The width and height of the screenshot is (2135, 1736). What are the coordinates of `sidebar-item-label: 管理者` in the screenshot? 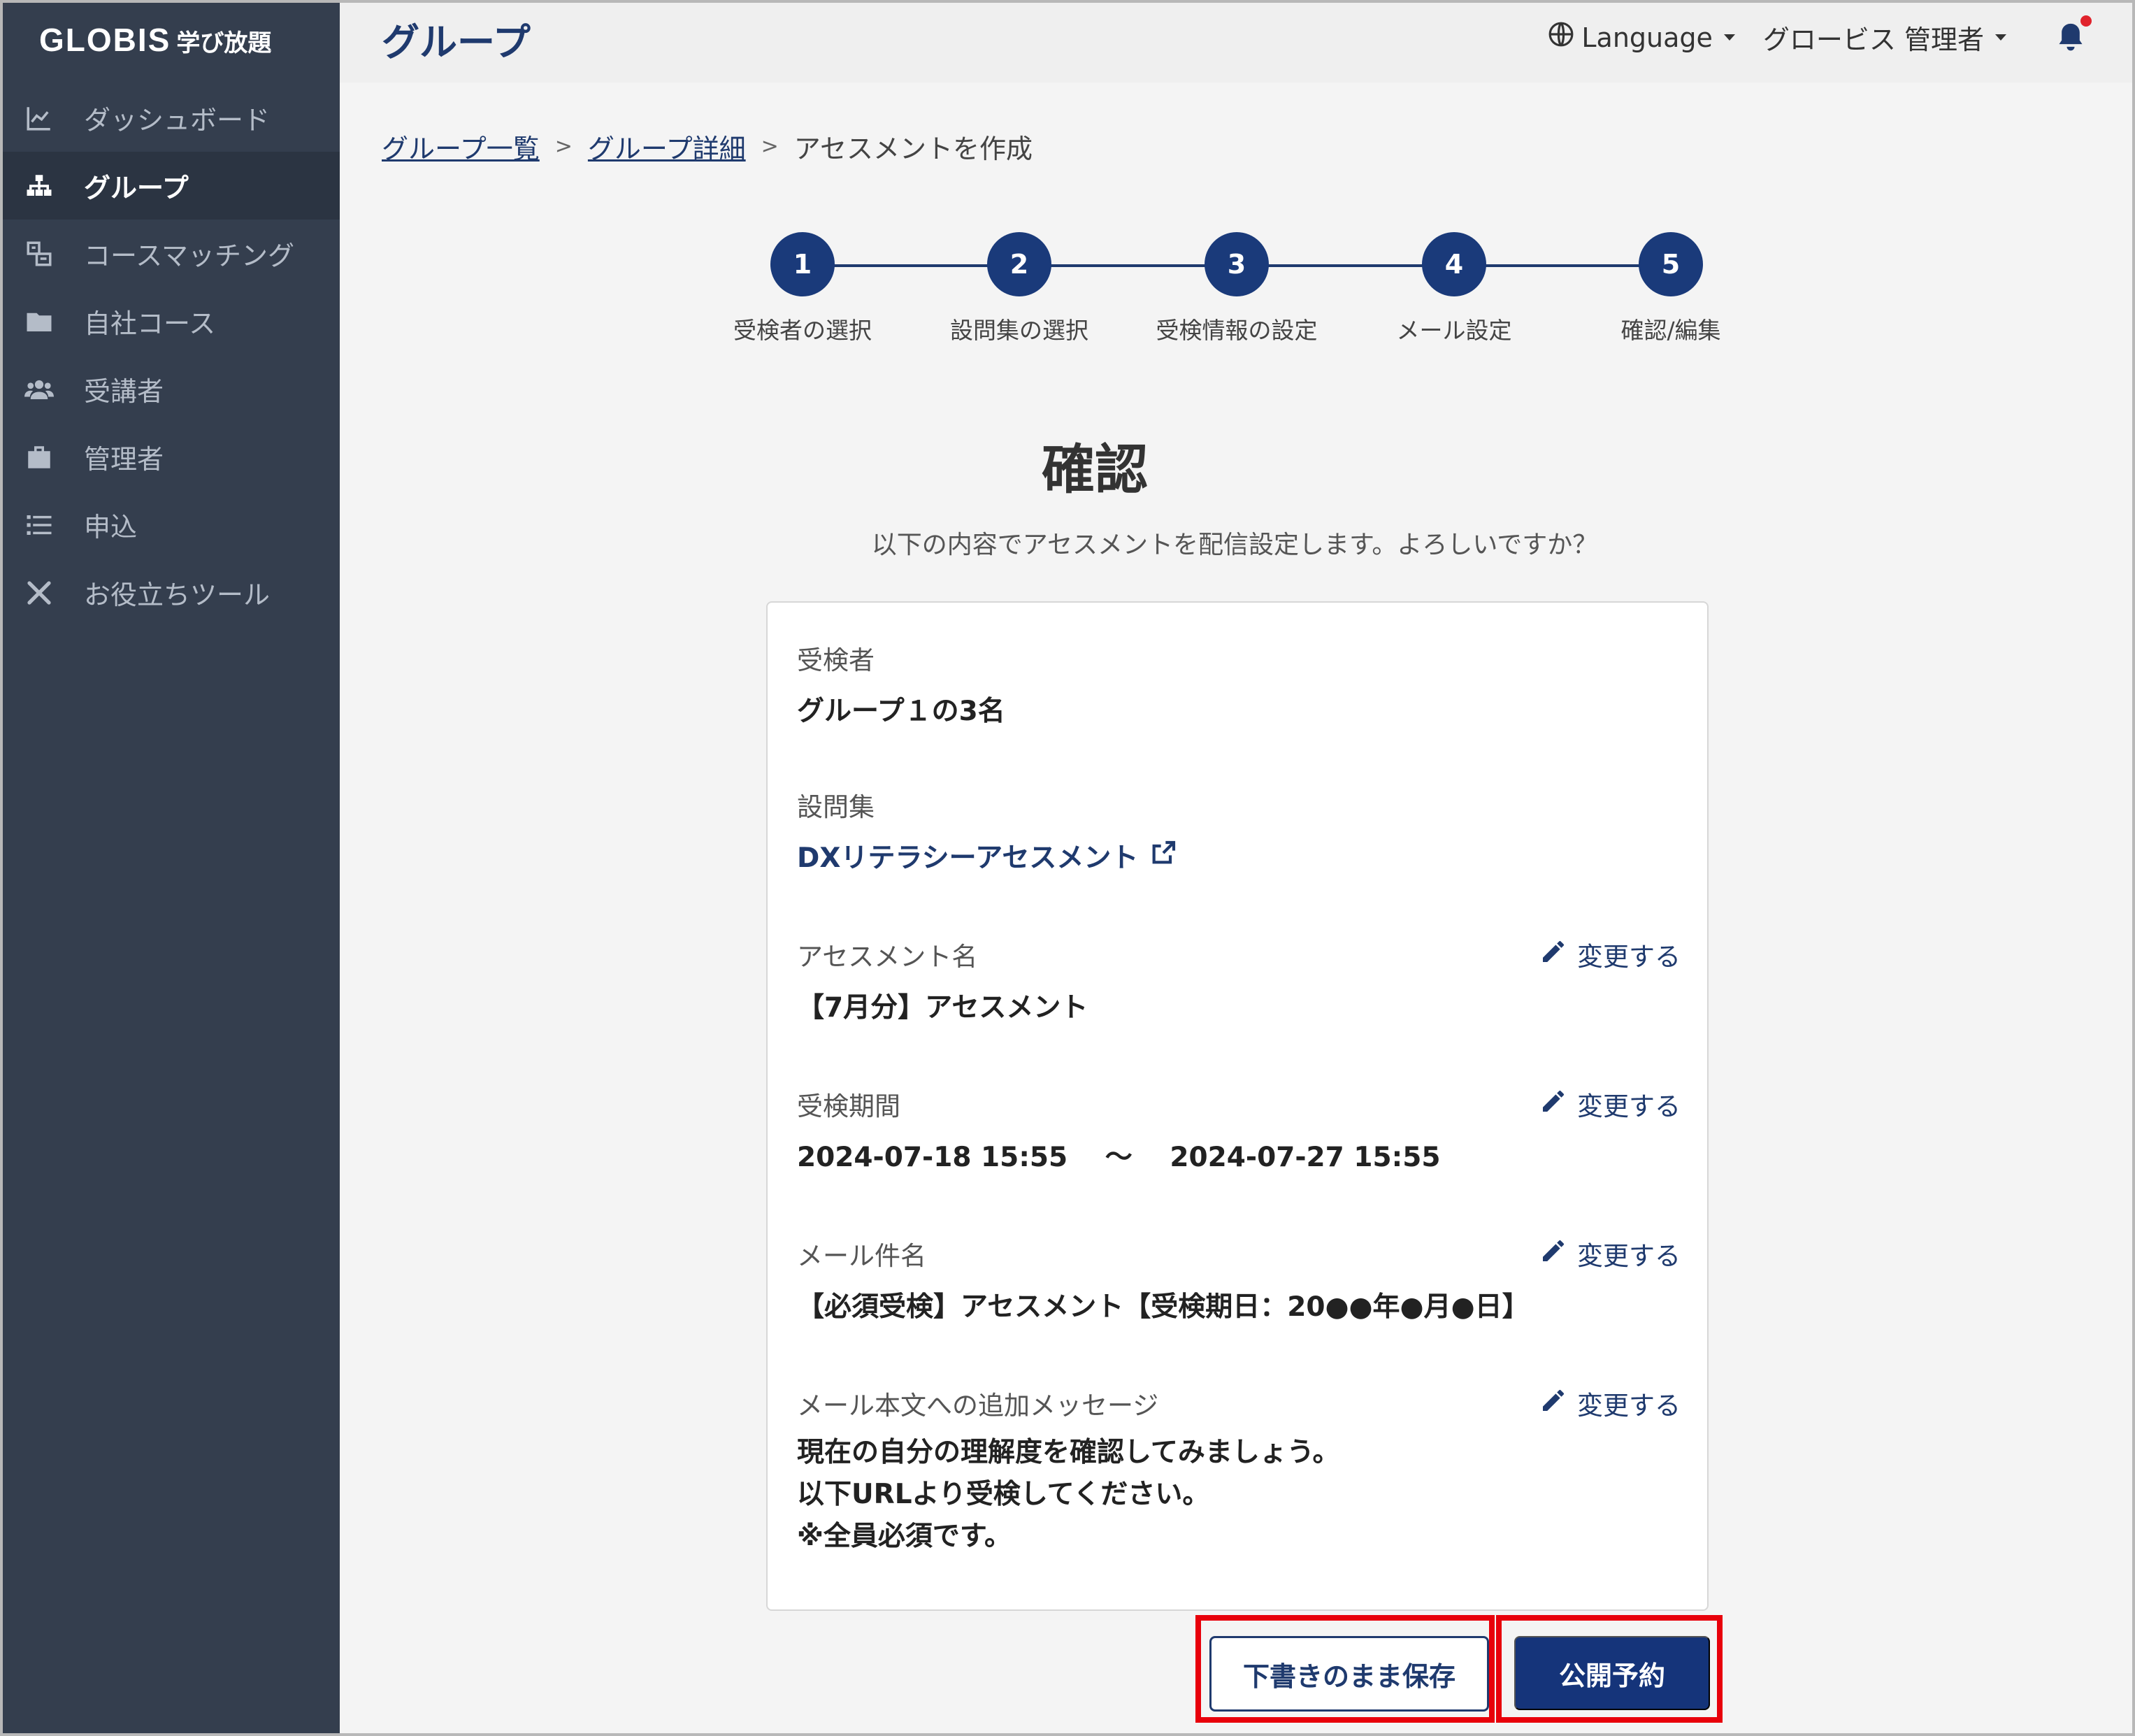 It's located at (124, 459).